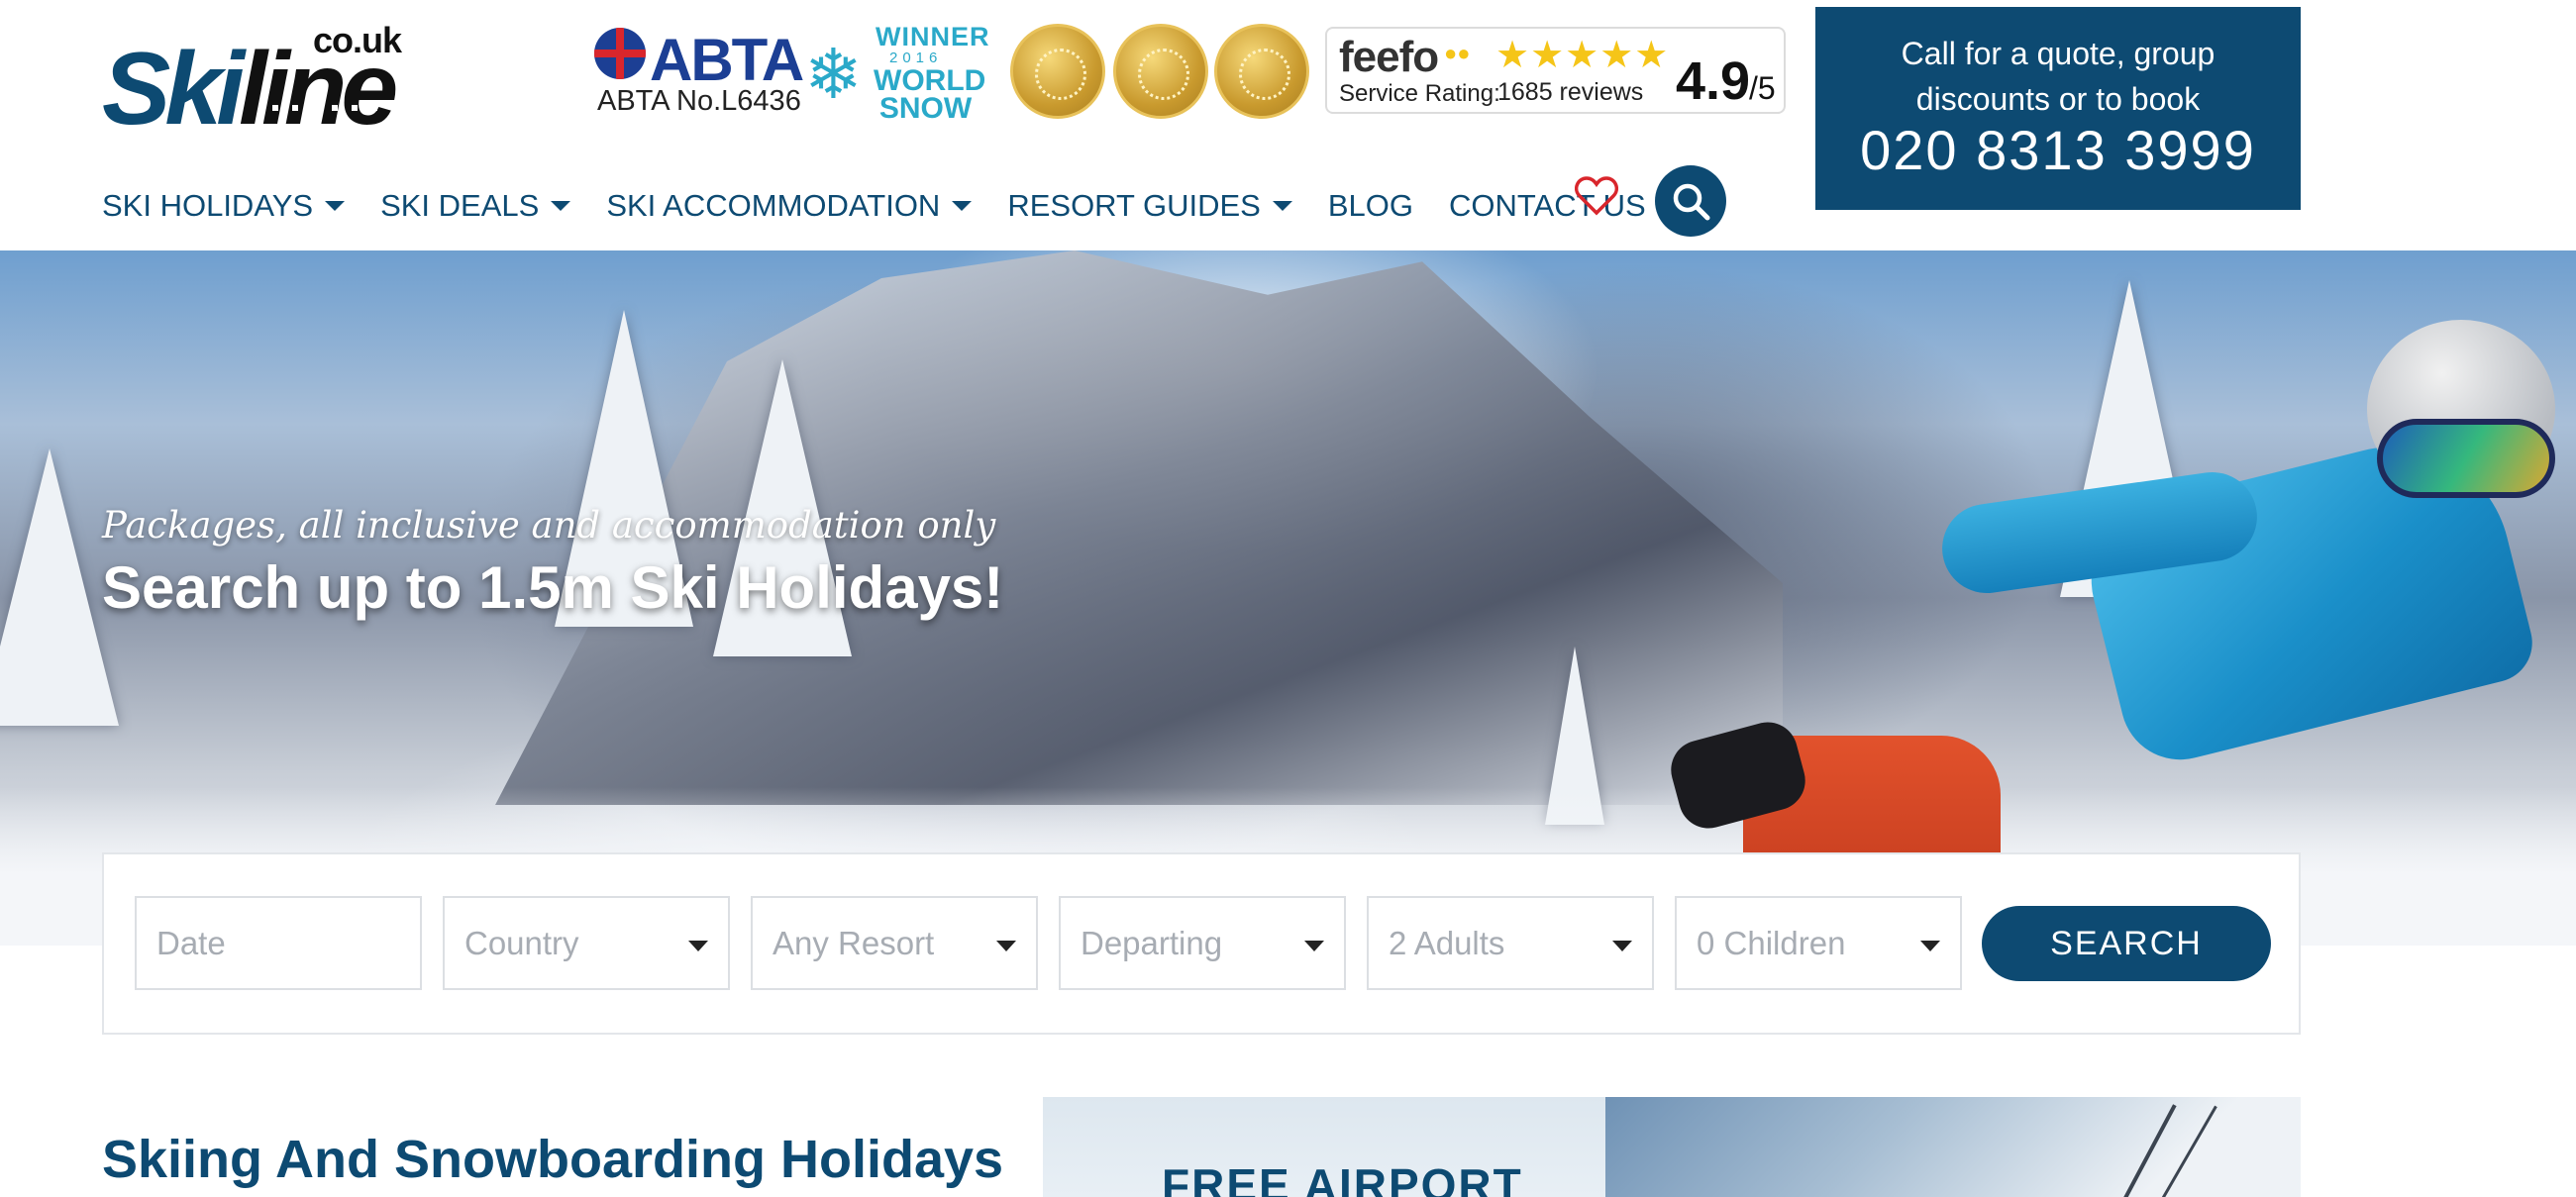  Describe the element at coordinates (341, 108) in the screenshot. I see `logo-stripes` at that location.